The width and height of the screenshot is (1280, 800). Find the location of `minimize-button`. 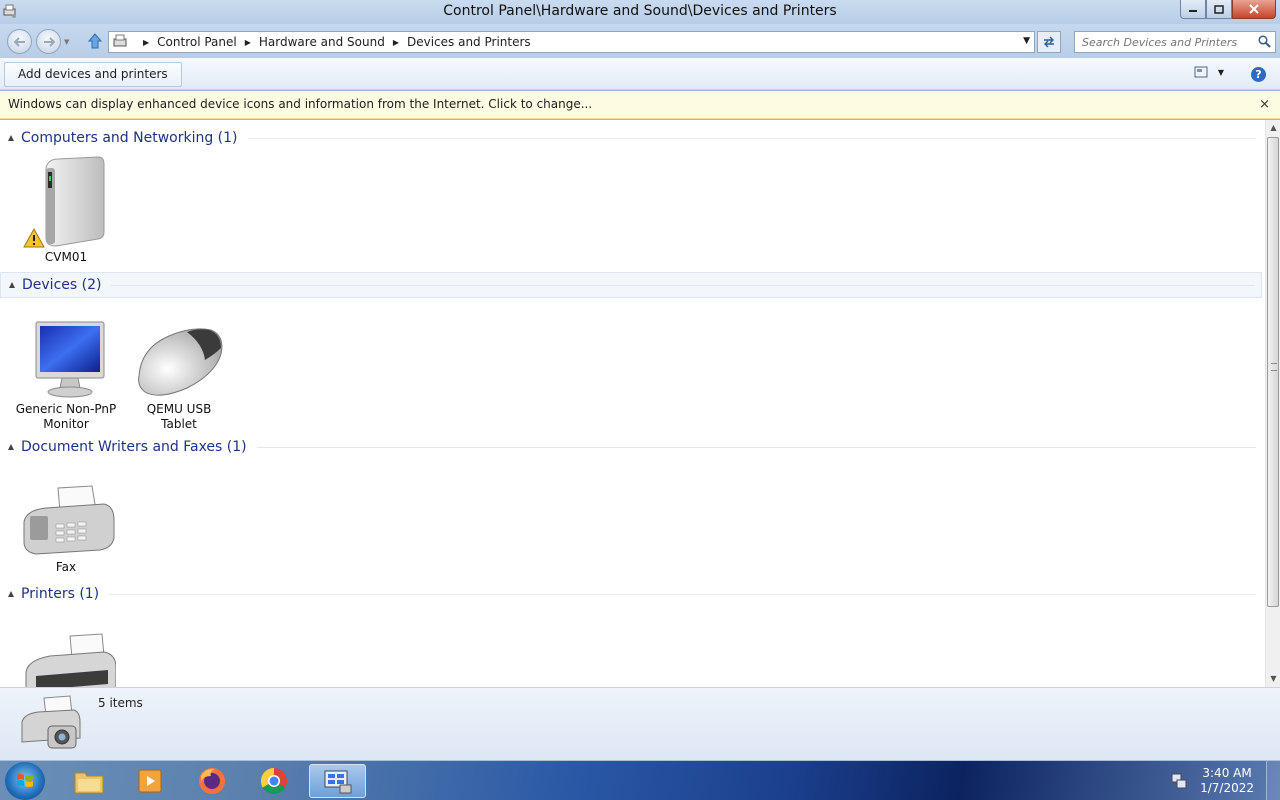

minimize-button is located at coordinates (1193, 9).